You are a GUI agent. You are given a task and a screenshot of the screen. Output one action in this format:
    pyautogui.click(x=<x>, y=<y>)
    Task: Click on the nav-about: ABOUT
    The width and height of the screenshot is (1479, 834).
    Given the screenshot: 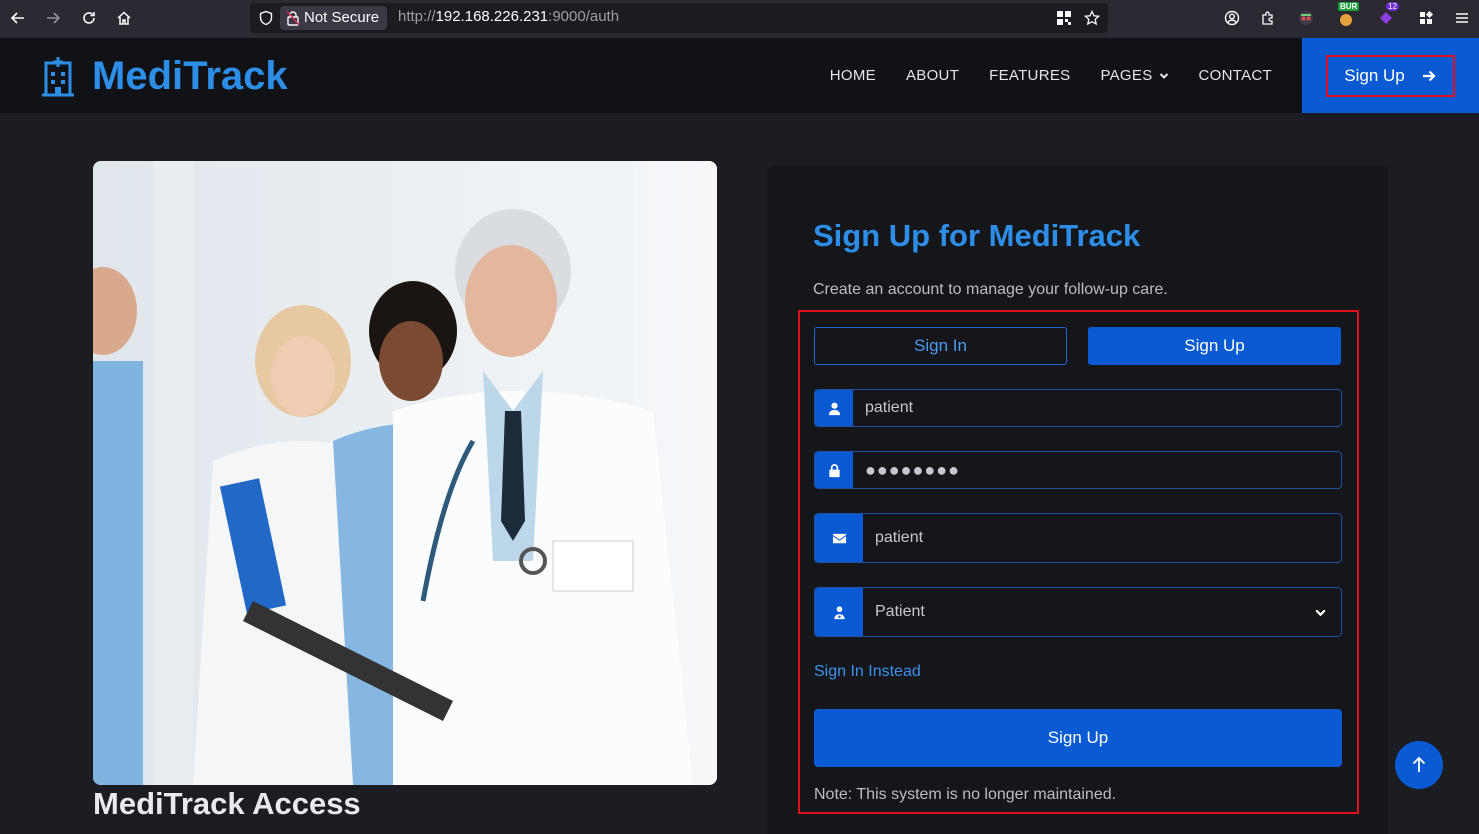 What is the action you would take?
    pyautogui.click(x=932, y=75)
    